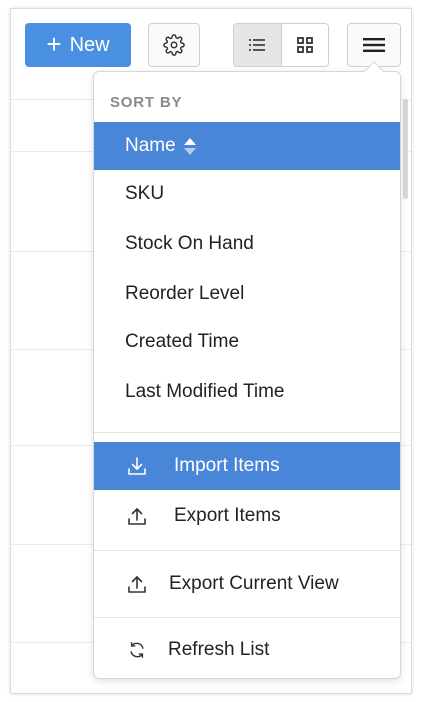  I want to click on sort-option-label: Created Time, so click(182, 341).